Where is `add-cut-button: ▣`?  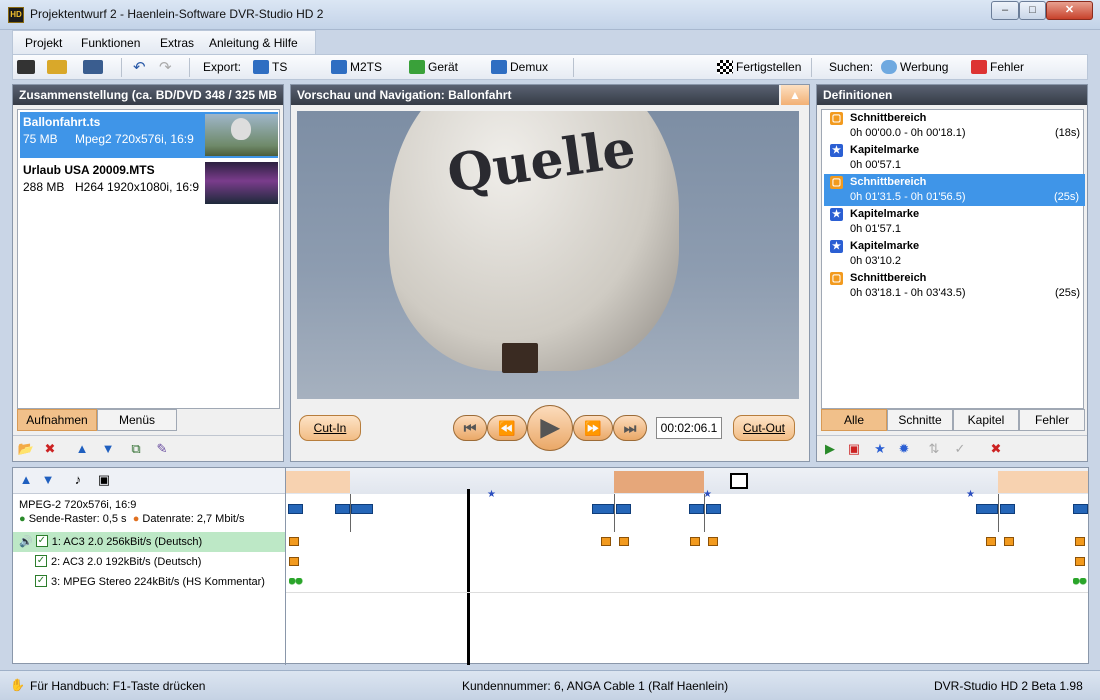 add-cut-button: ▣ is located at coordinates (854, 449).